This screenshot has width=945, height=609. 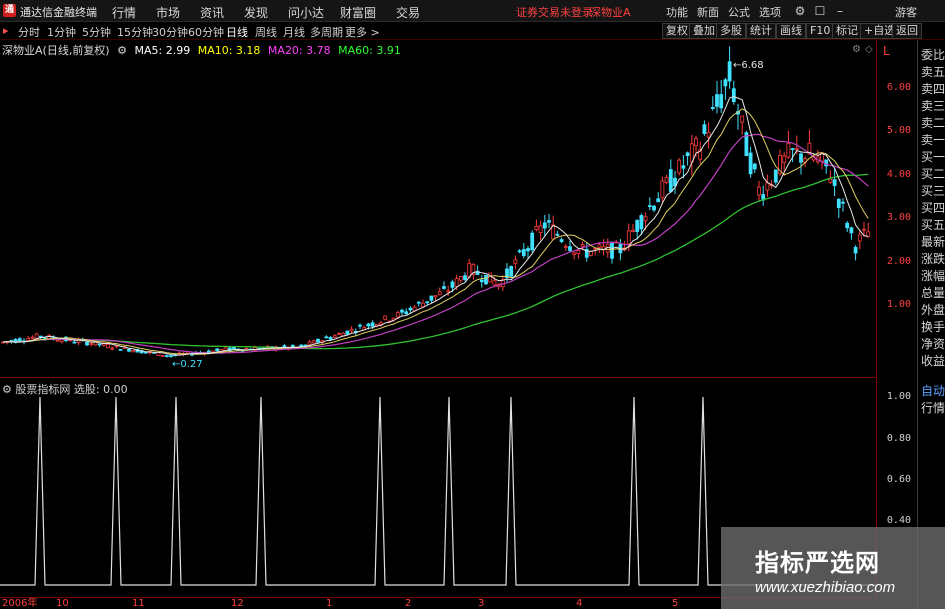 What do you see at coordinates (206, 32) in the screenshot?
I see `period-tab-60min: 60分钟` at bounding box center [206, 32].